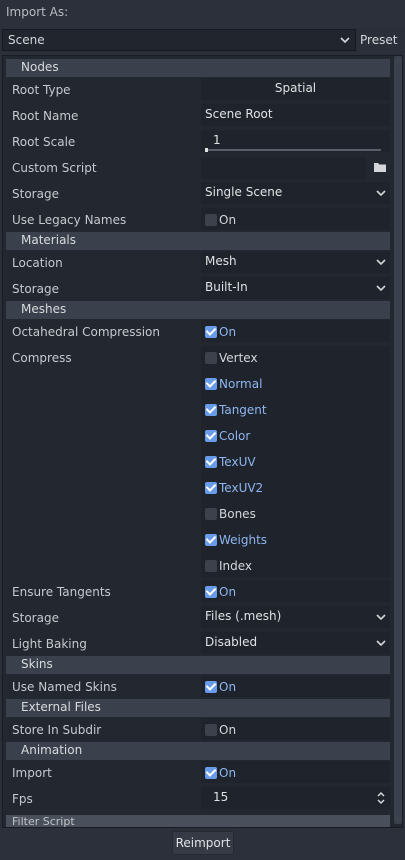  Describe the element at coordinates (380, 167) in the screenshot. I see `folder-icon` at that location.